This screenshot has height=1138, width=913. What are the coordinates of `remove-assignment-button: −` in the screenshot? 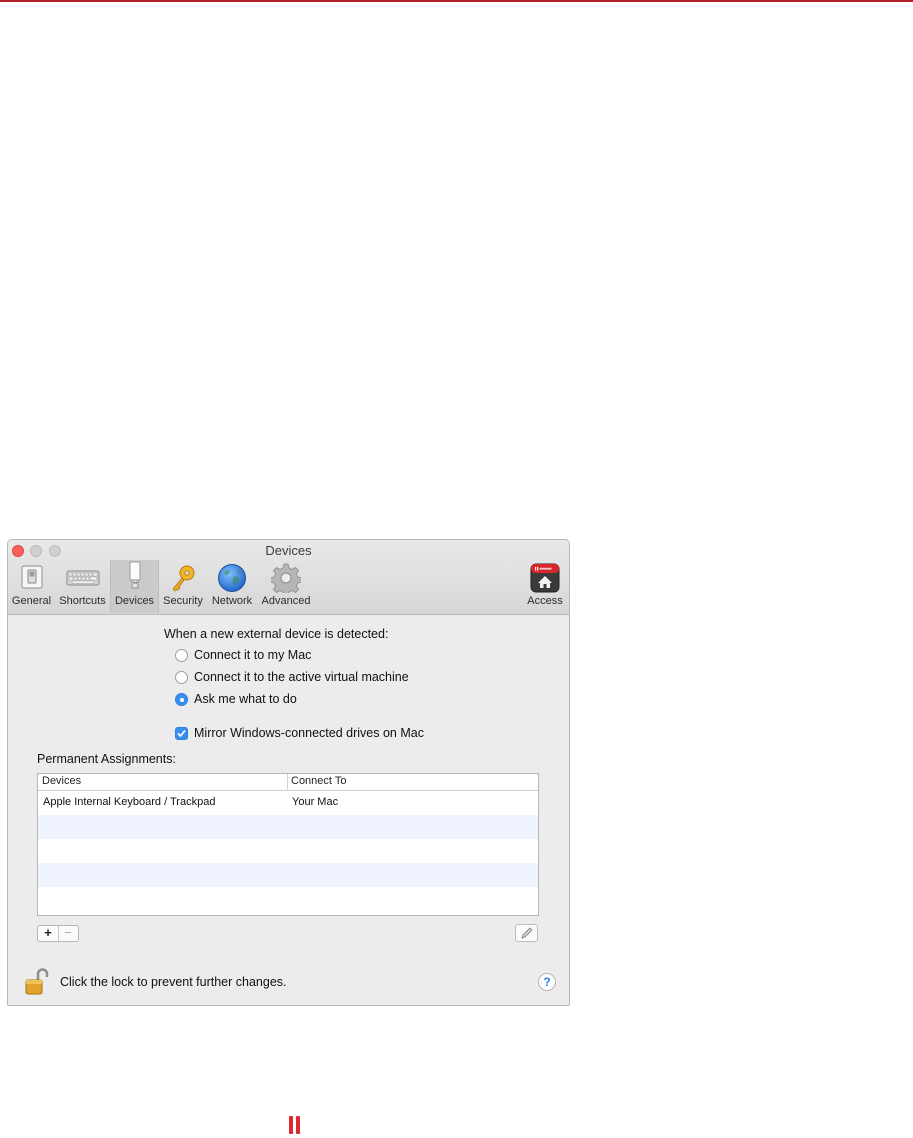 It's located at (68, 933).